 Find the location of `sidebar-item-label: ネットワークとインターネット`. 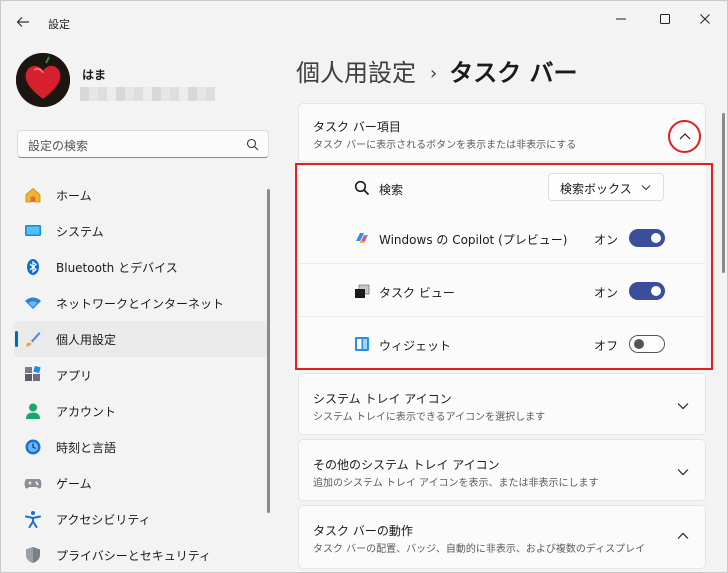

sidebar-item-label: ネットワークとインターネット is located at coordinates (140, 304).